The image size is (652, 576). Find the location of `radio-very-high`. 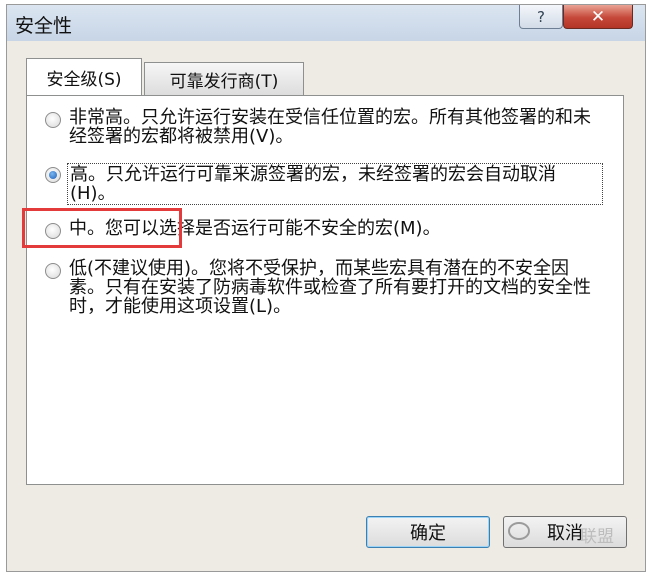

radio-very-high is located at coordinates (53, 120).